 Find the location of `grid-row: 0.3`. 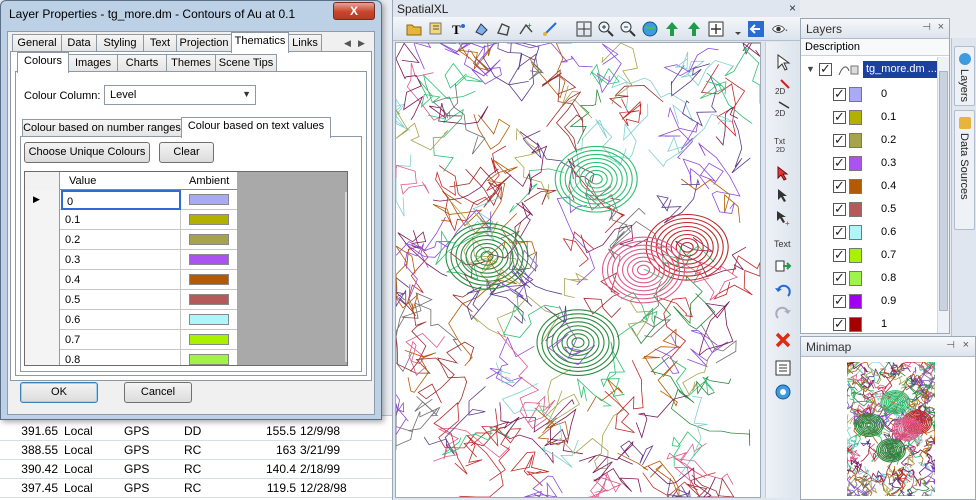

grid-row: 0.3 is located at coordinates (131, 260).